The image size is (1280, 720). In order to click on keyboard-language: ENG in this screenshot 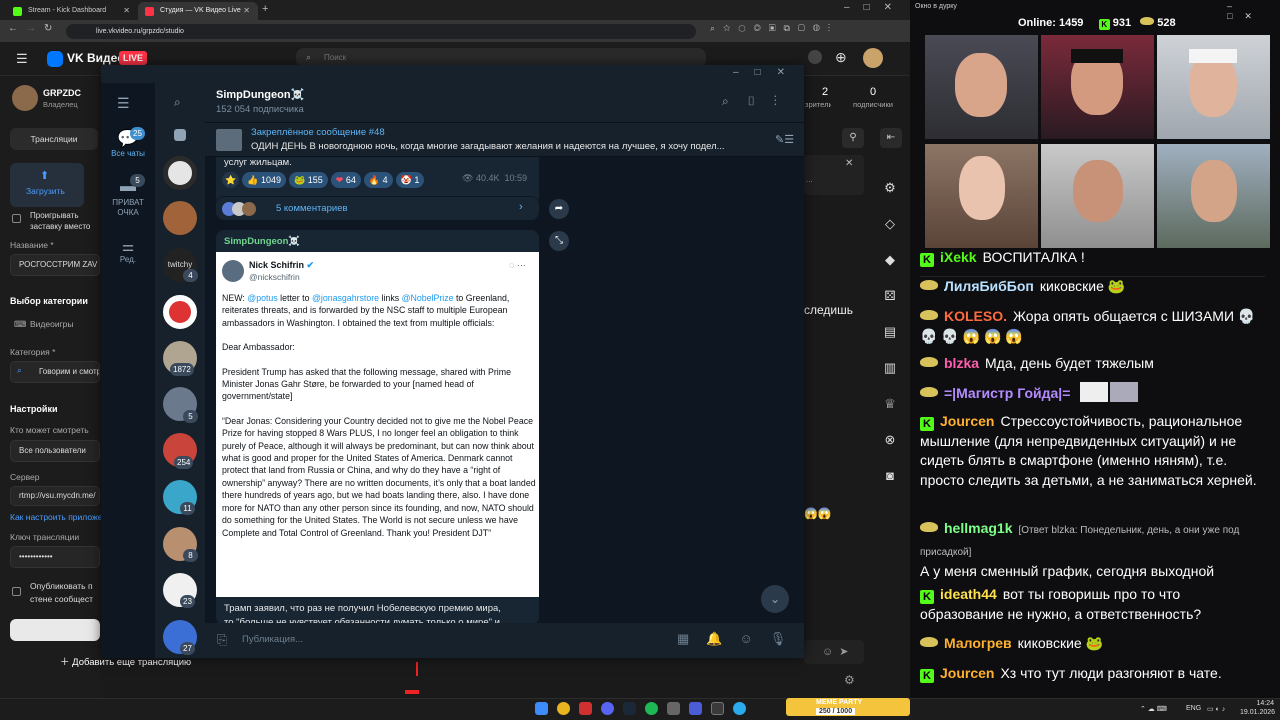, I will do `click(1193, 708)`.